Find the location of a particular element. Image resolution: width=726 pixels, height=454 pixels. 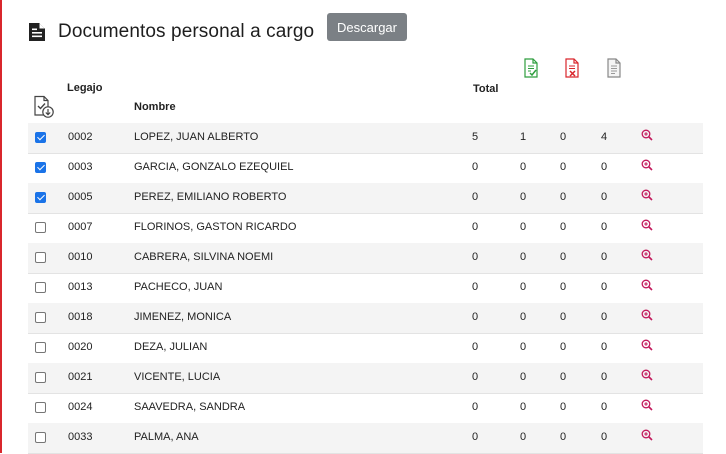

document-rejected-icon is located at coordinates (572, 68).